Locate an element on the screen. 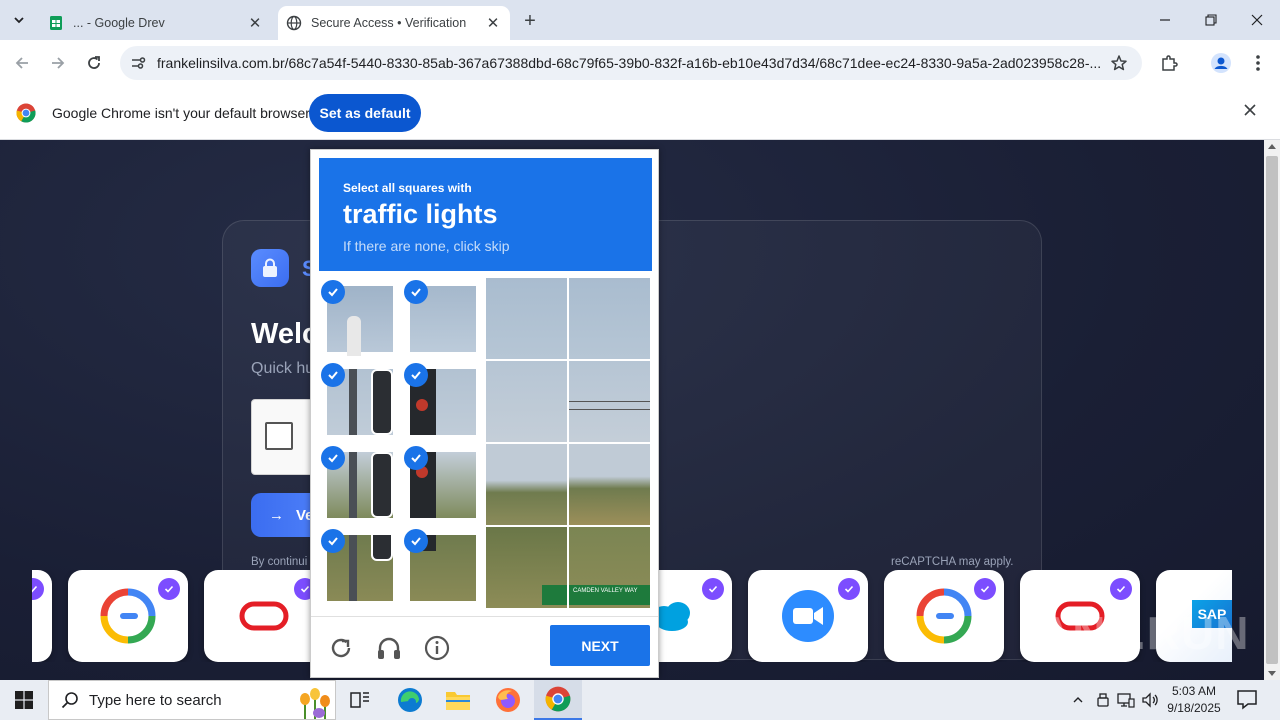 The width and height of the screenshot is (1280, 720). tab-title: ... - Google Drev is located at coordinates (119, 23).